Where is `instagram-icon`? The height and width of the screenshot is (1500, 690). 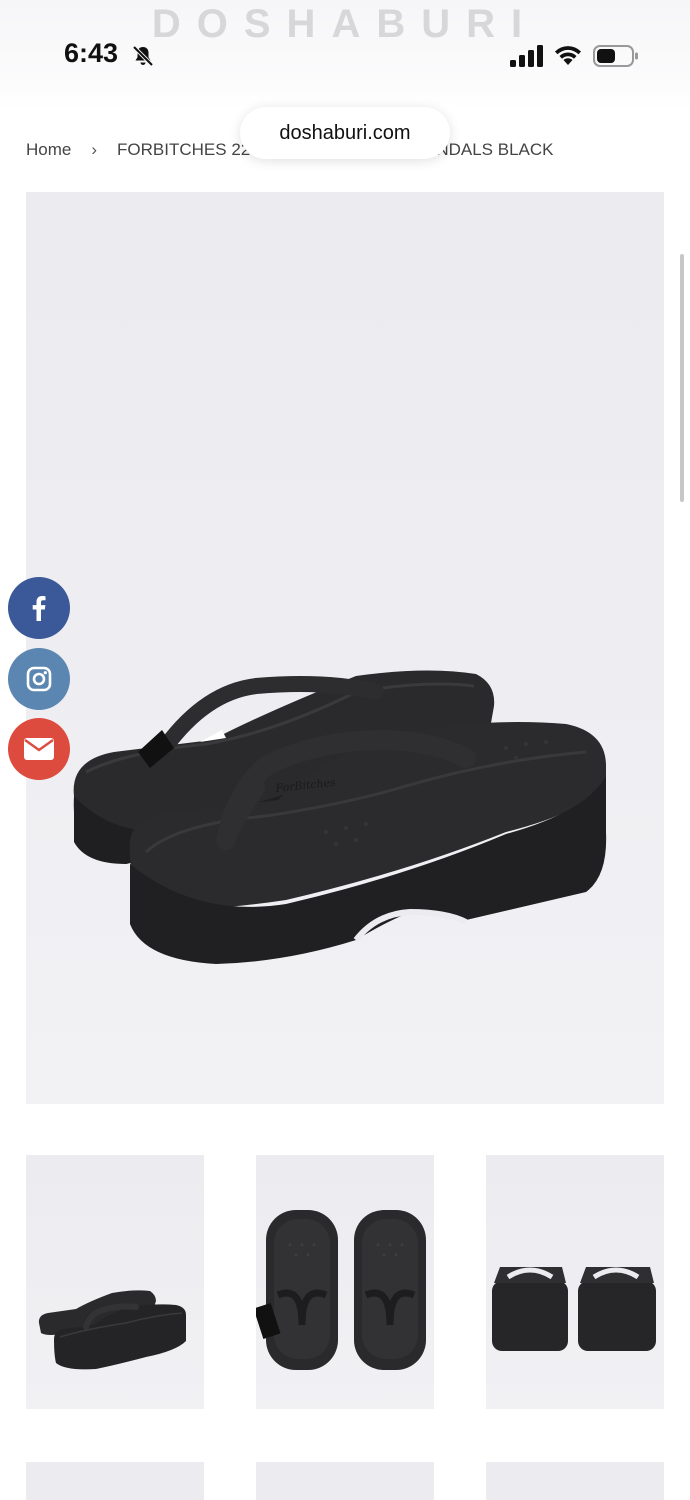 instagram-icon is located at coordinates (39, 679).